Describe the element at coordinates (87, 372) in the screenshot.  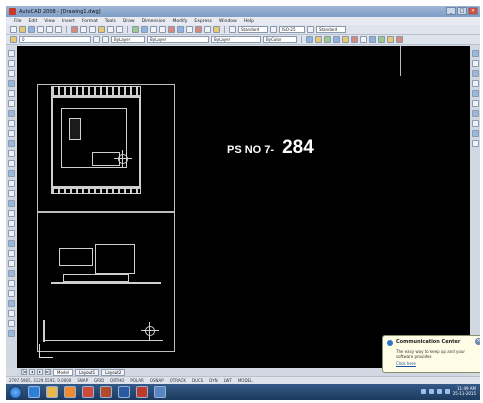
I see `tab-layout1: Layout1` at that location.